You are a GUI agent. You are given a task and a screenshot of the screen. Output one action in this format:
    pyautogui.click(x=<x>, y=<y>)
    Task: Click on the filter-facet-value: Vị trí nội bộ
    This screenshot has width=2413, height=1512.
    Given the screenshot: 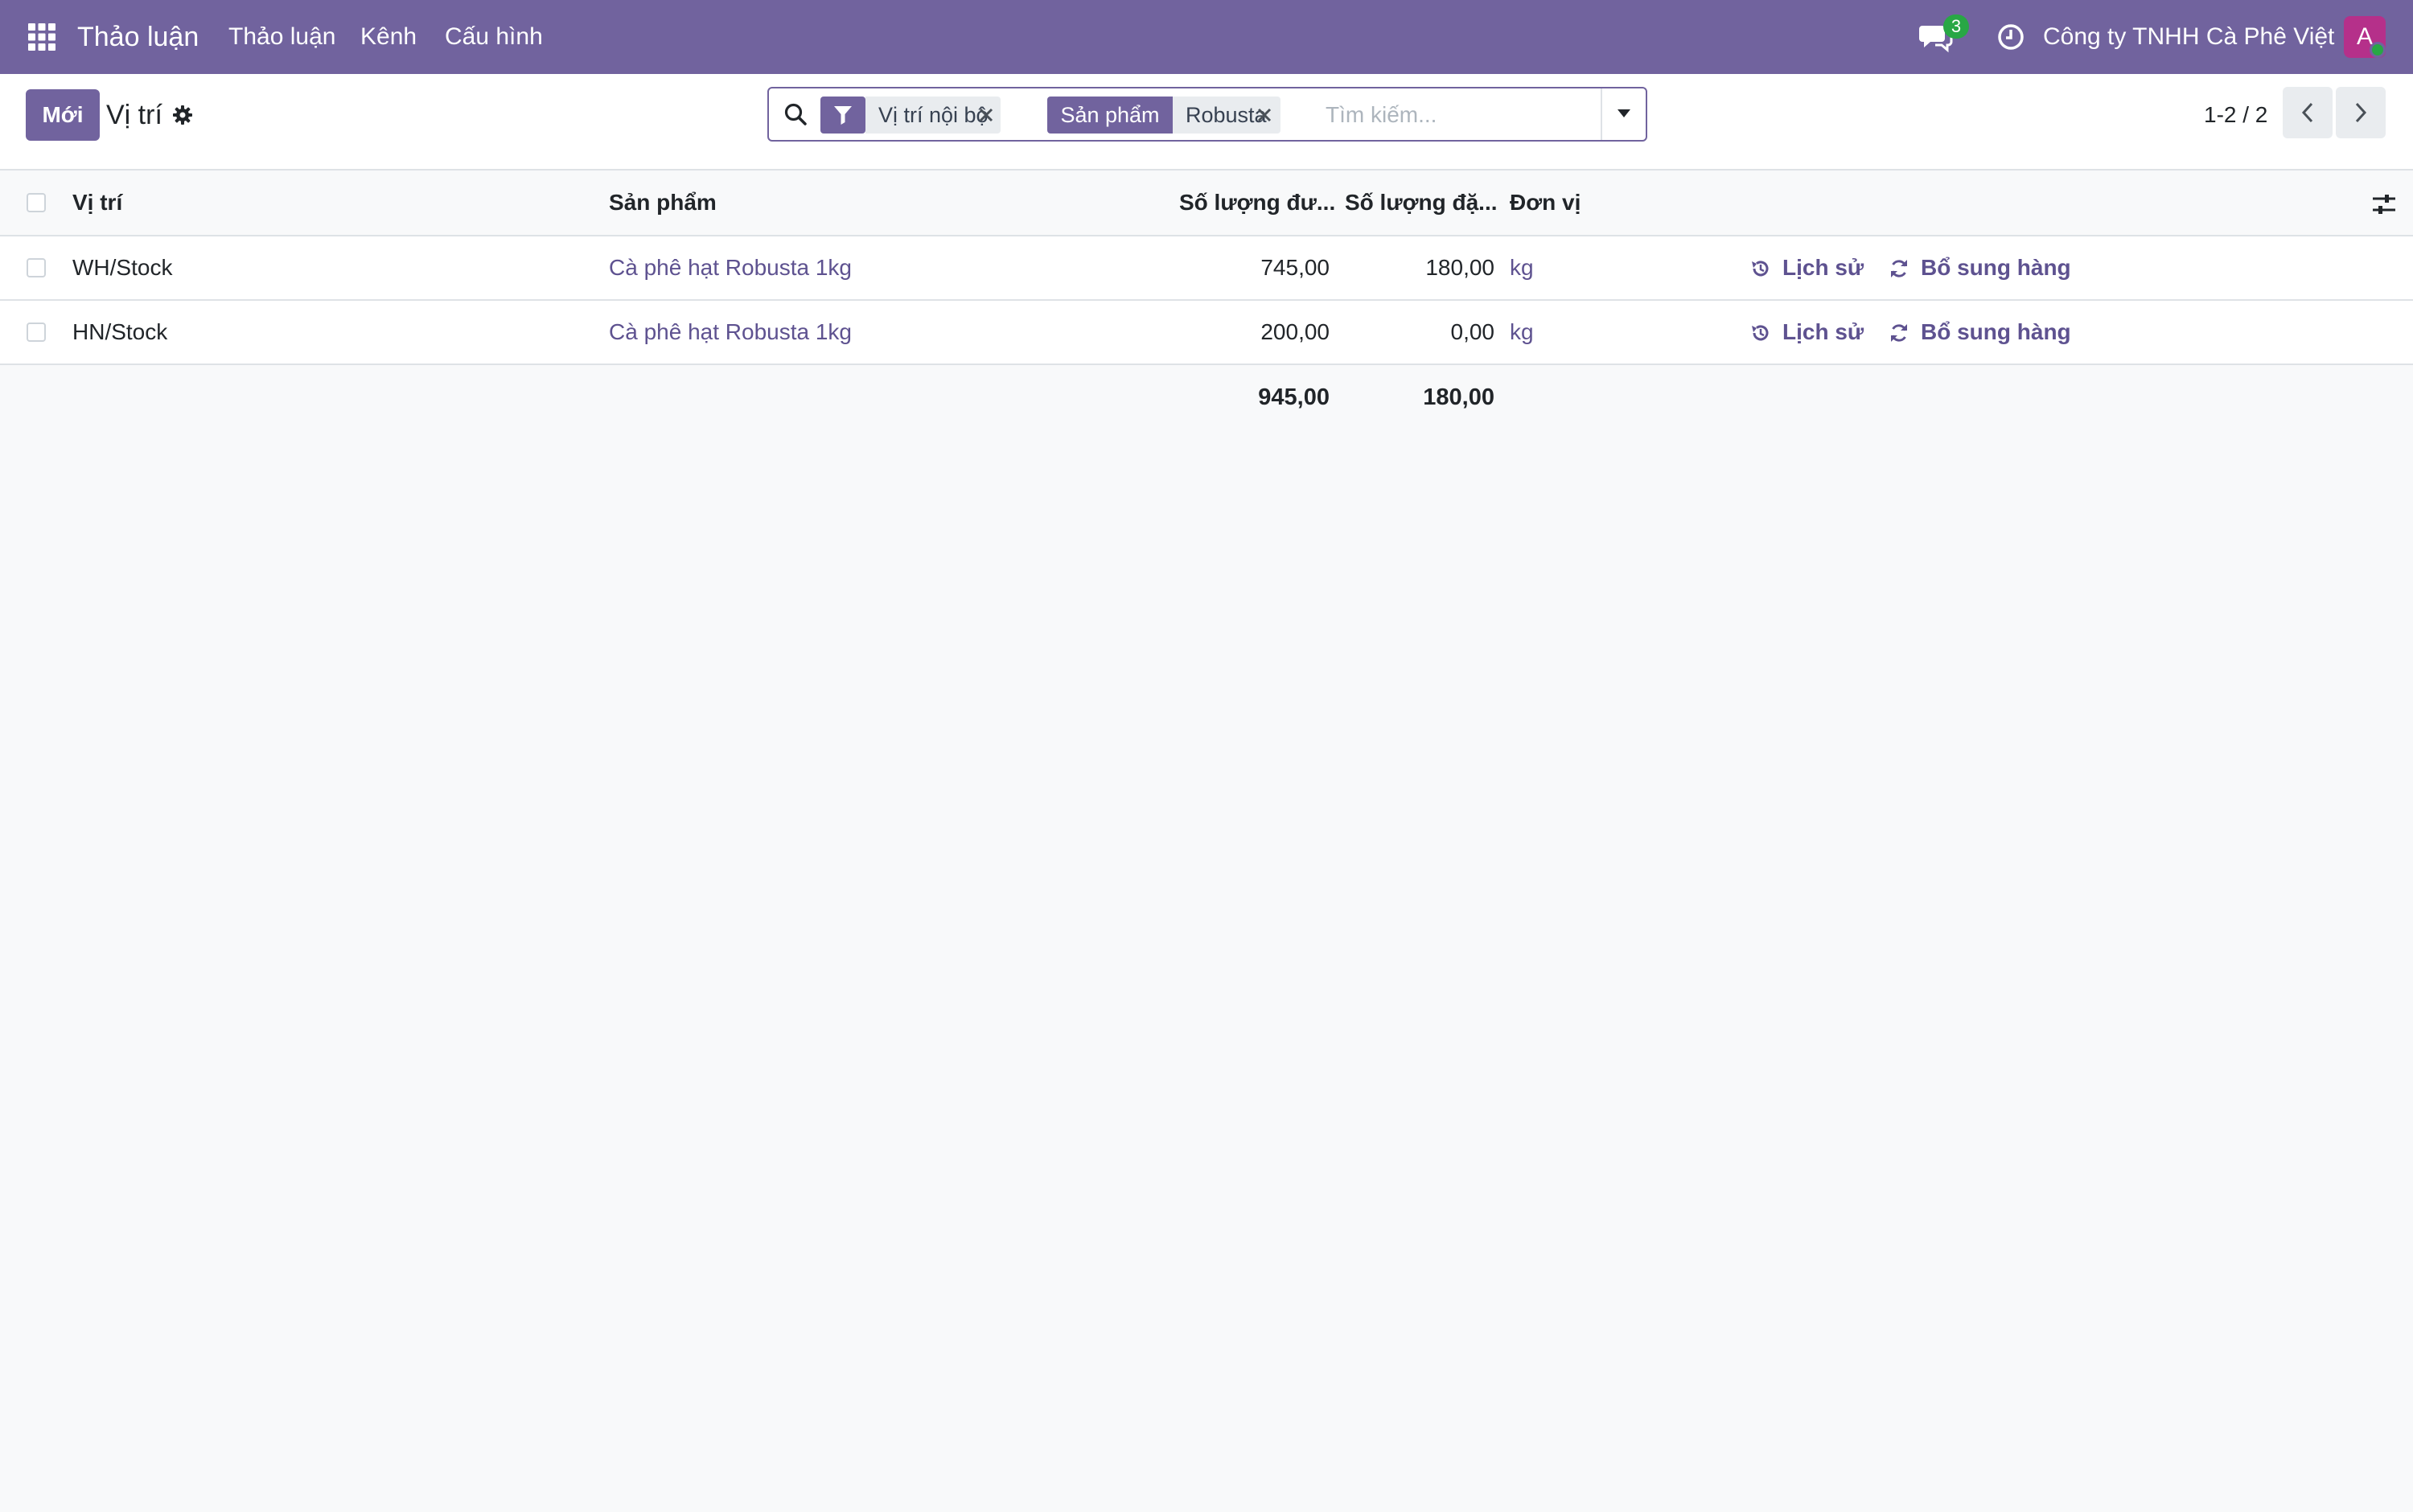 What is the action you would take?
    pyautogui.click(x=933, y=115)
    